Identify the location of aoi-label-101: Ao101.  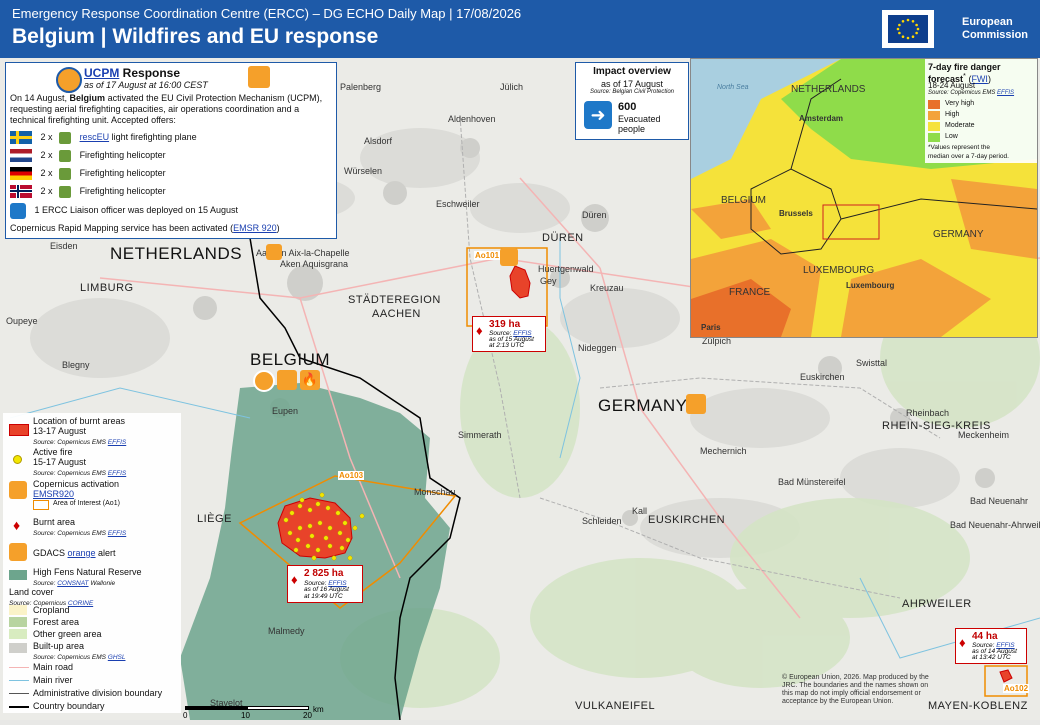
(487, 255).